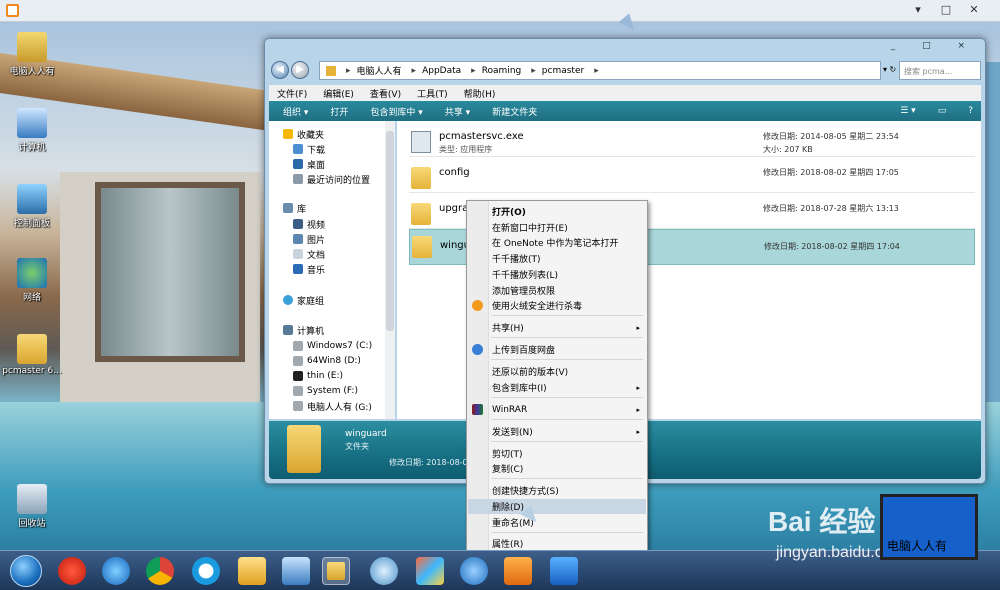 The width and height of the screenshot is (1000, 590). Describe the element at coordinates (557, 258) in the screenshot. I see `menu-item-ttplay: 千千播放(T)` at that location.